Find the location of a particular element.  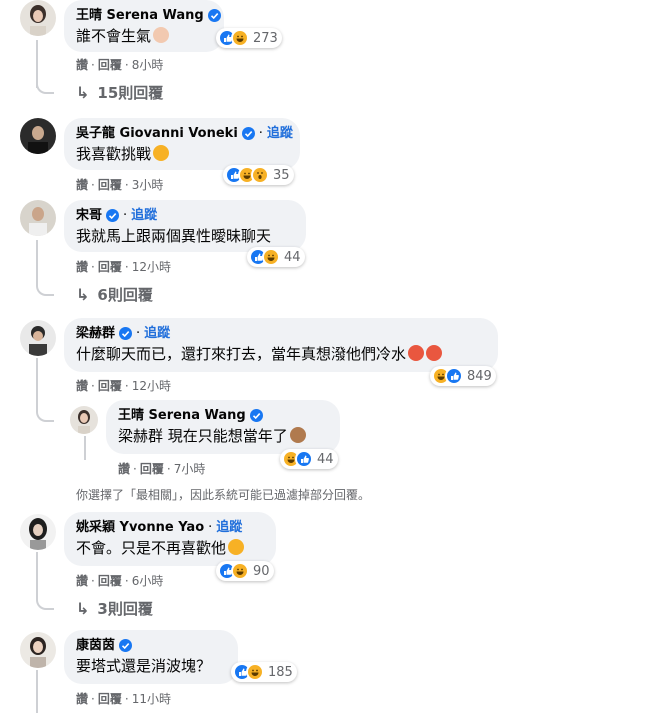

commenter-name: 吳子龍 Giovanni Voneki is located at coordinates (157, 133).